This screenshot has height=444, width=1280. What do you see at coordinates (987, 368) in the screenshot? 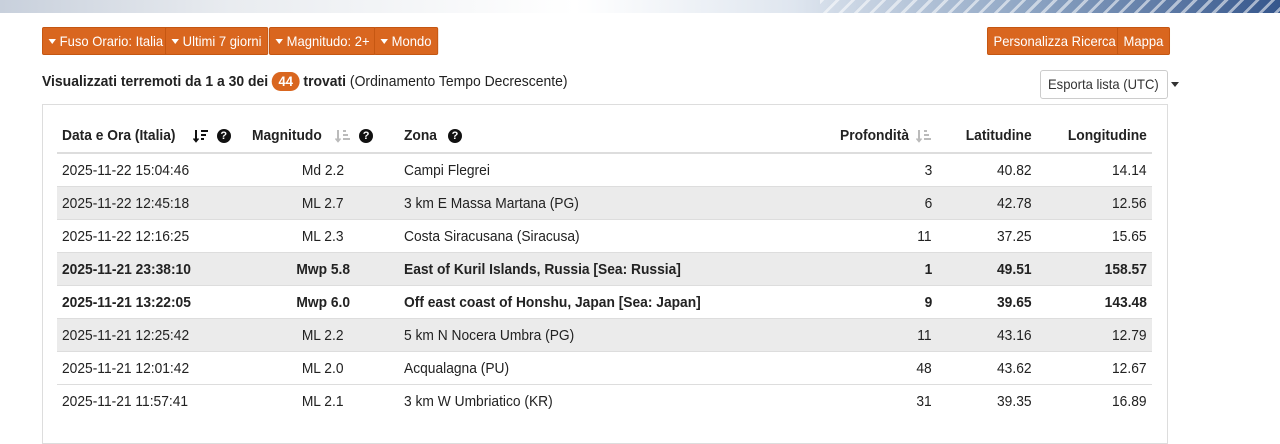
I see `cell-latitude: 43.62` at bounding box center [987, 368].